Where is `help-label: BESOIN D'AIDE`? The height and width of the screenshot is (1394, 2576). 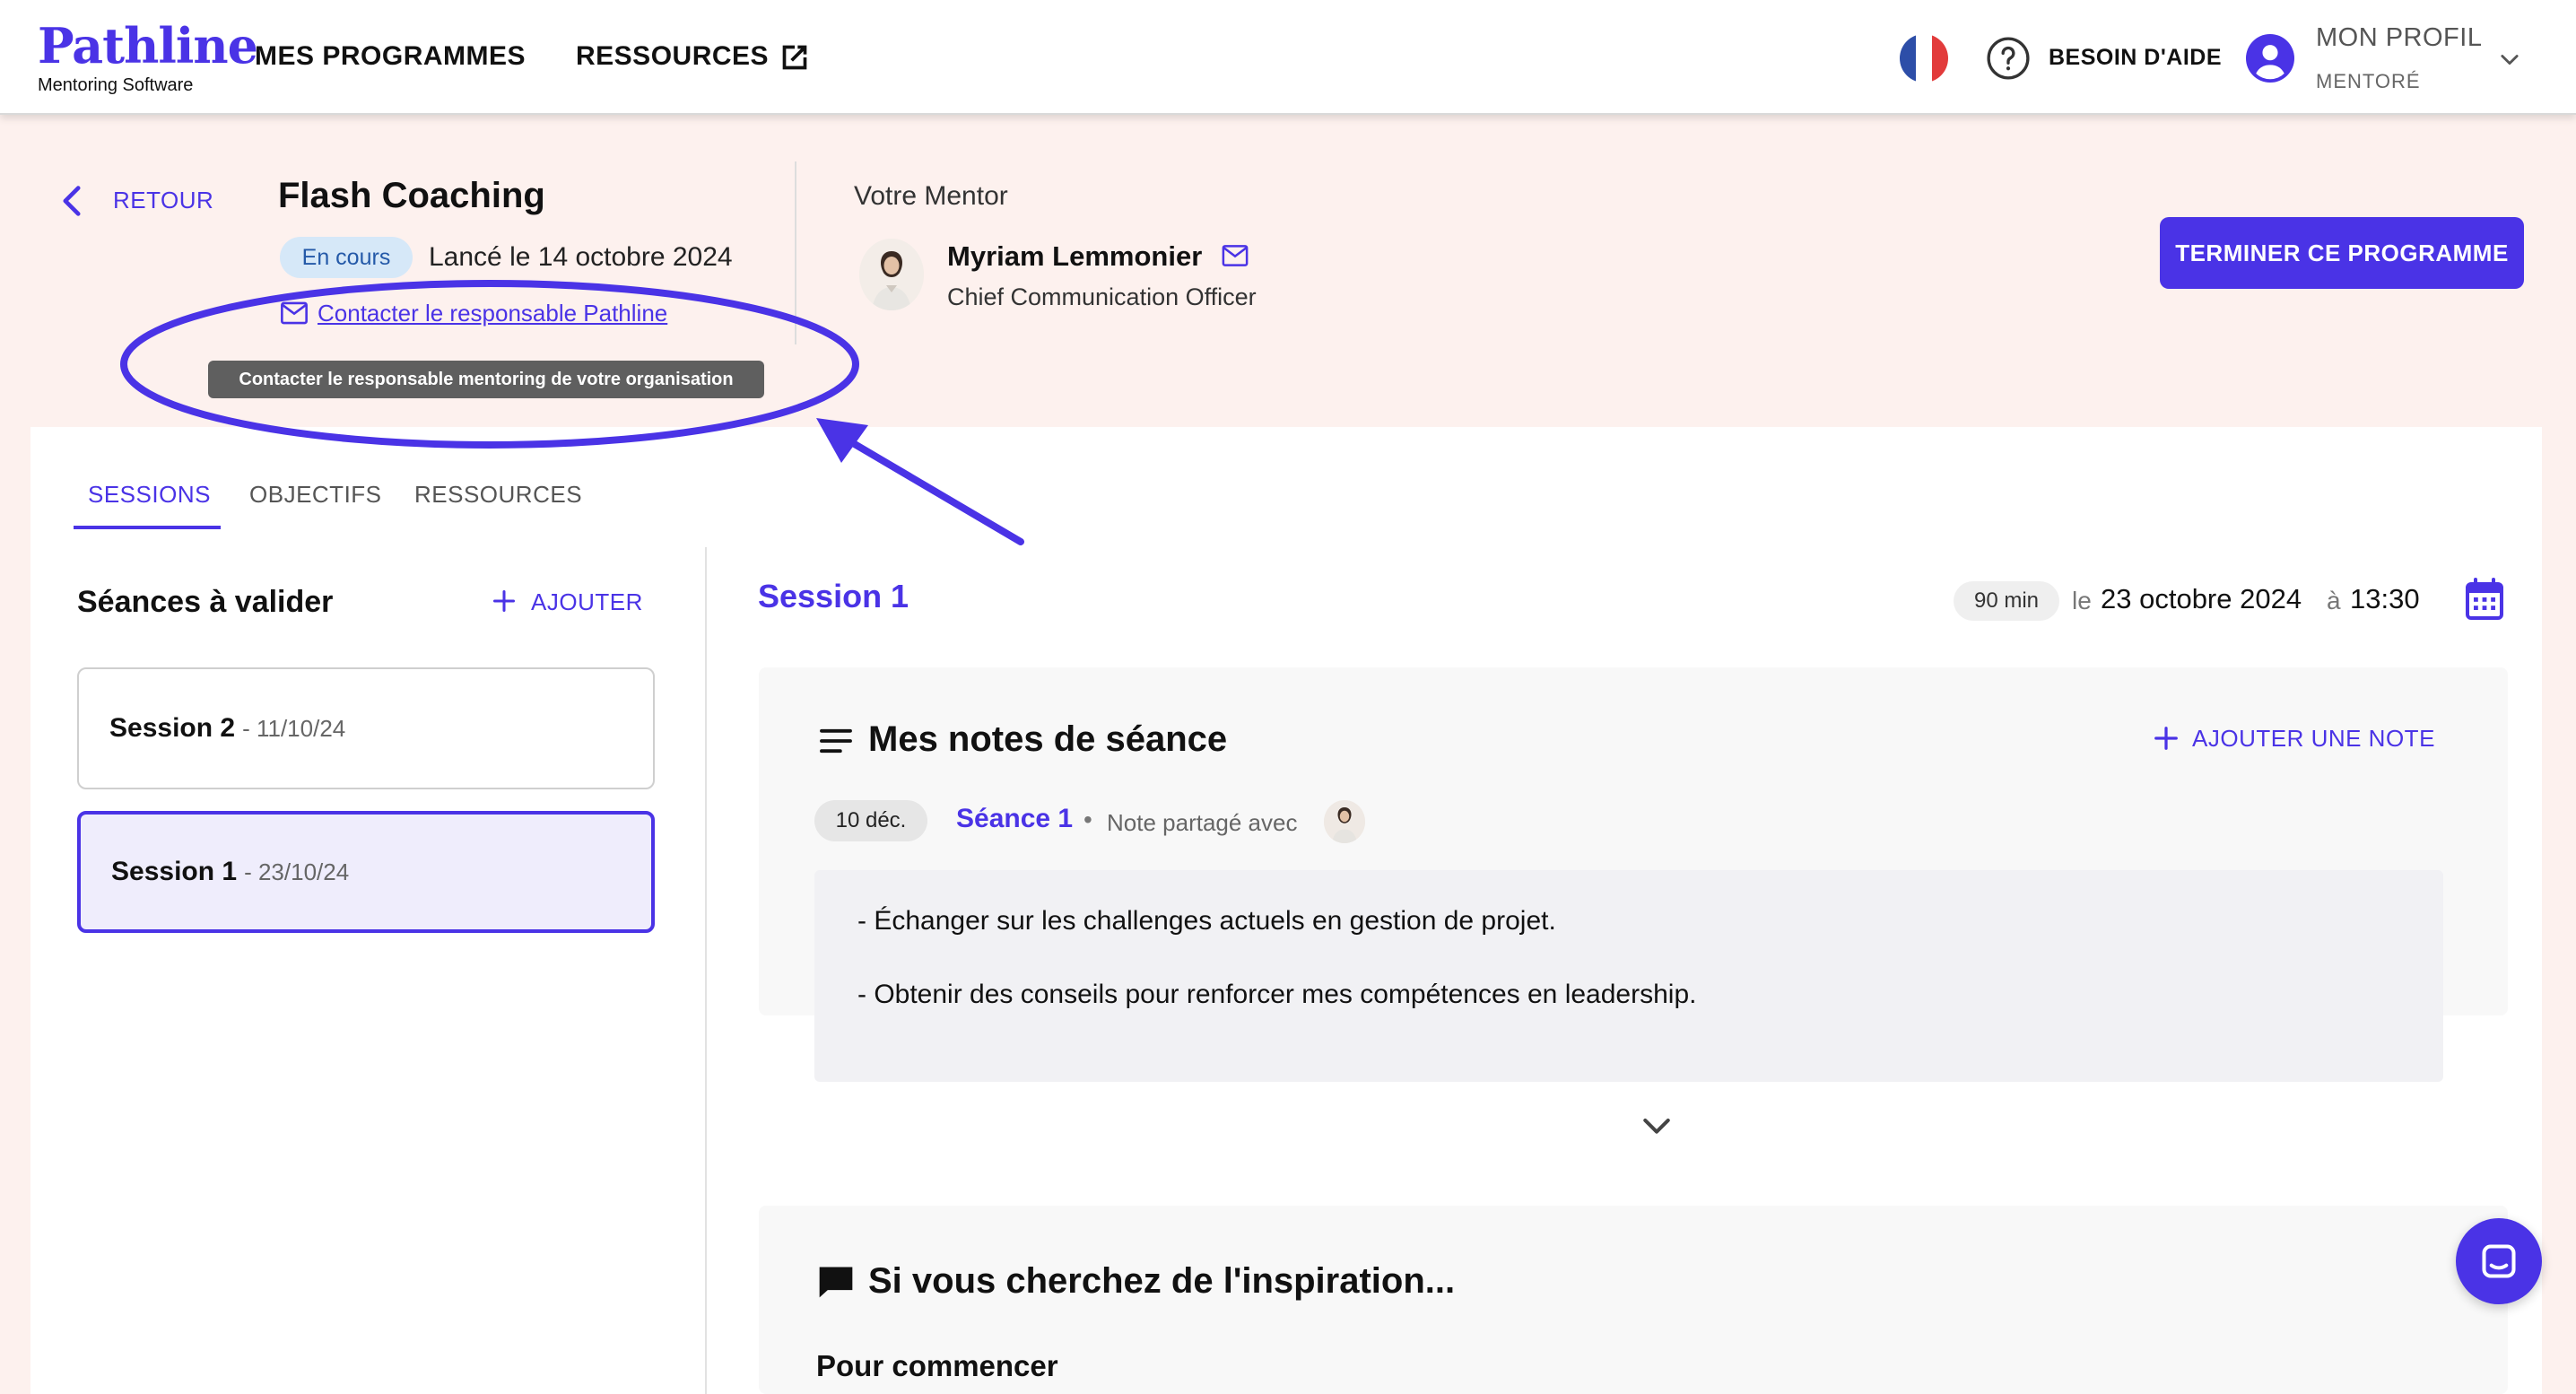 help-label: BESOIN D'AIDE is located at coordinates (2135, 58).